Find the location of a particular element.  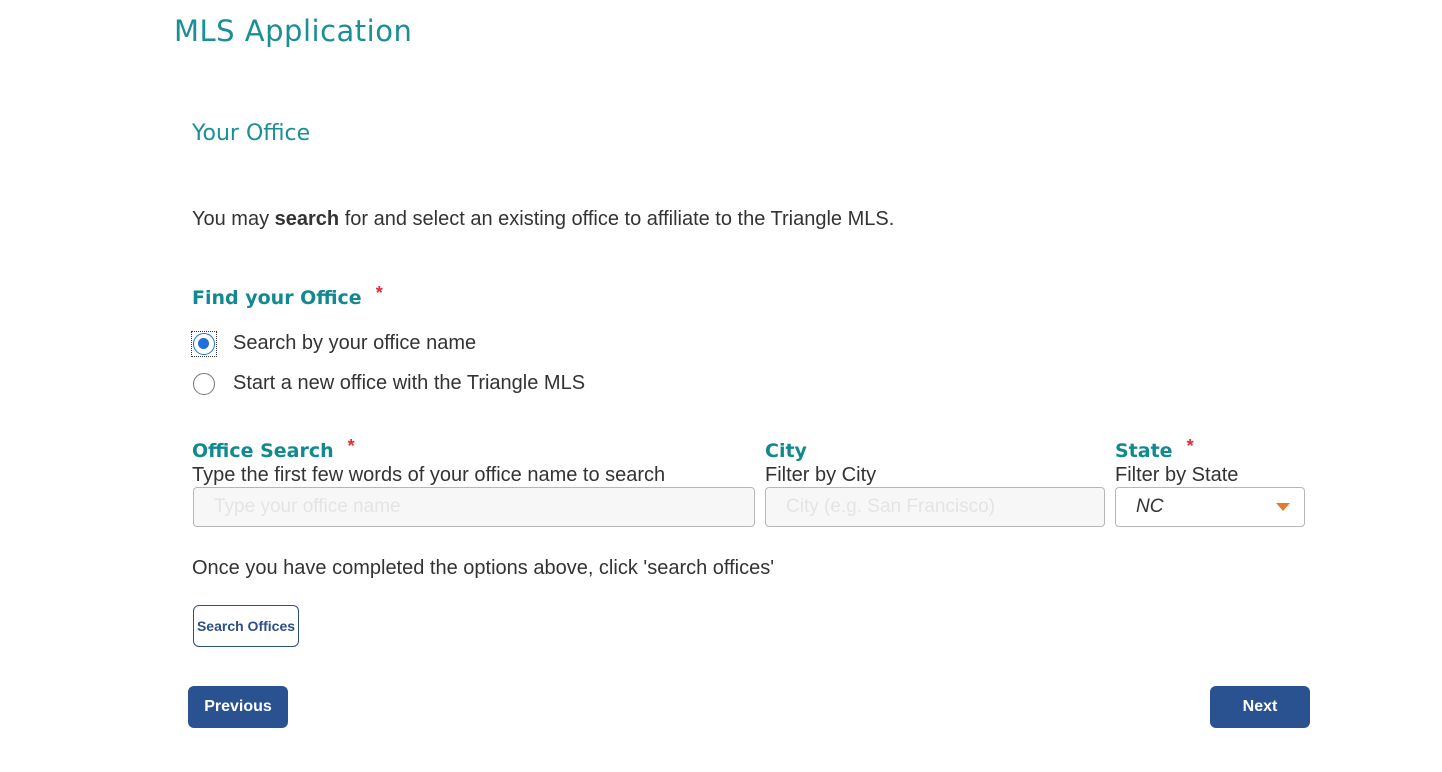

intro-bold: search is located at coordinates (307, 219).